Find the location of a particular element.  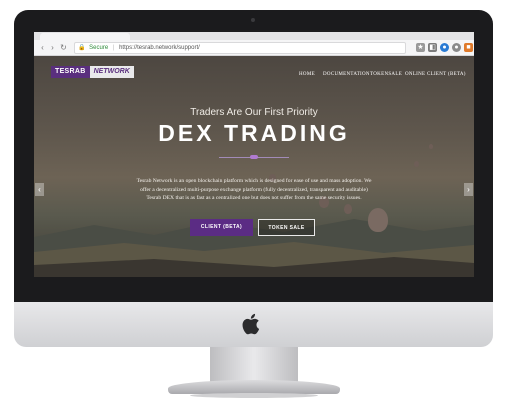

extension-blue-icon: ● is located at coordinates (444, 47).